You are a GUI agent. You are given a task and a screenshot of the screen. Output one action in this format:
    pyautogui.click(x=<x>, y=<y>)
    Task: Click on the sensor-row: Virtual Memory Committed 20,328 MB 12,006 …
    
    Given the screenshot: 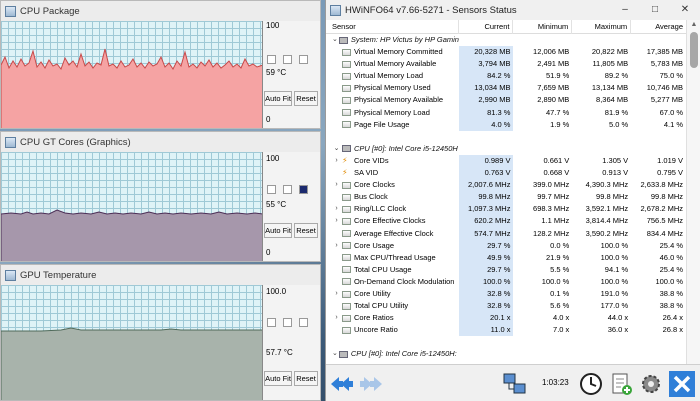 What is the action you would take?
    pyautogui.click(x=506, y=52)
    